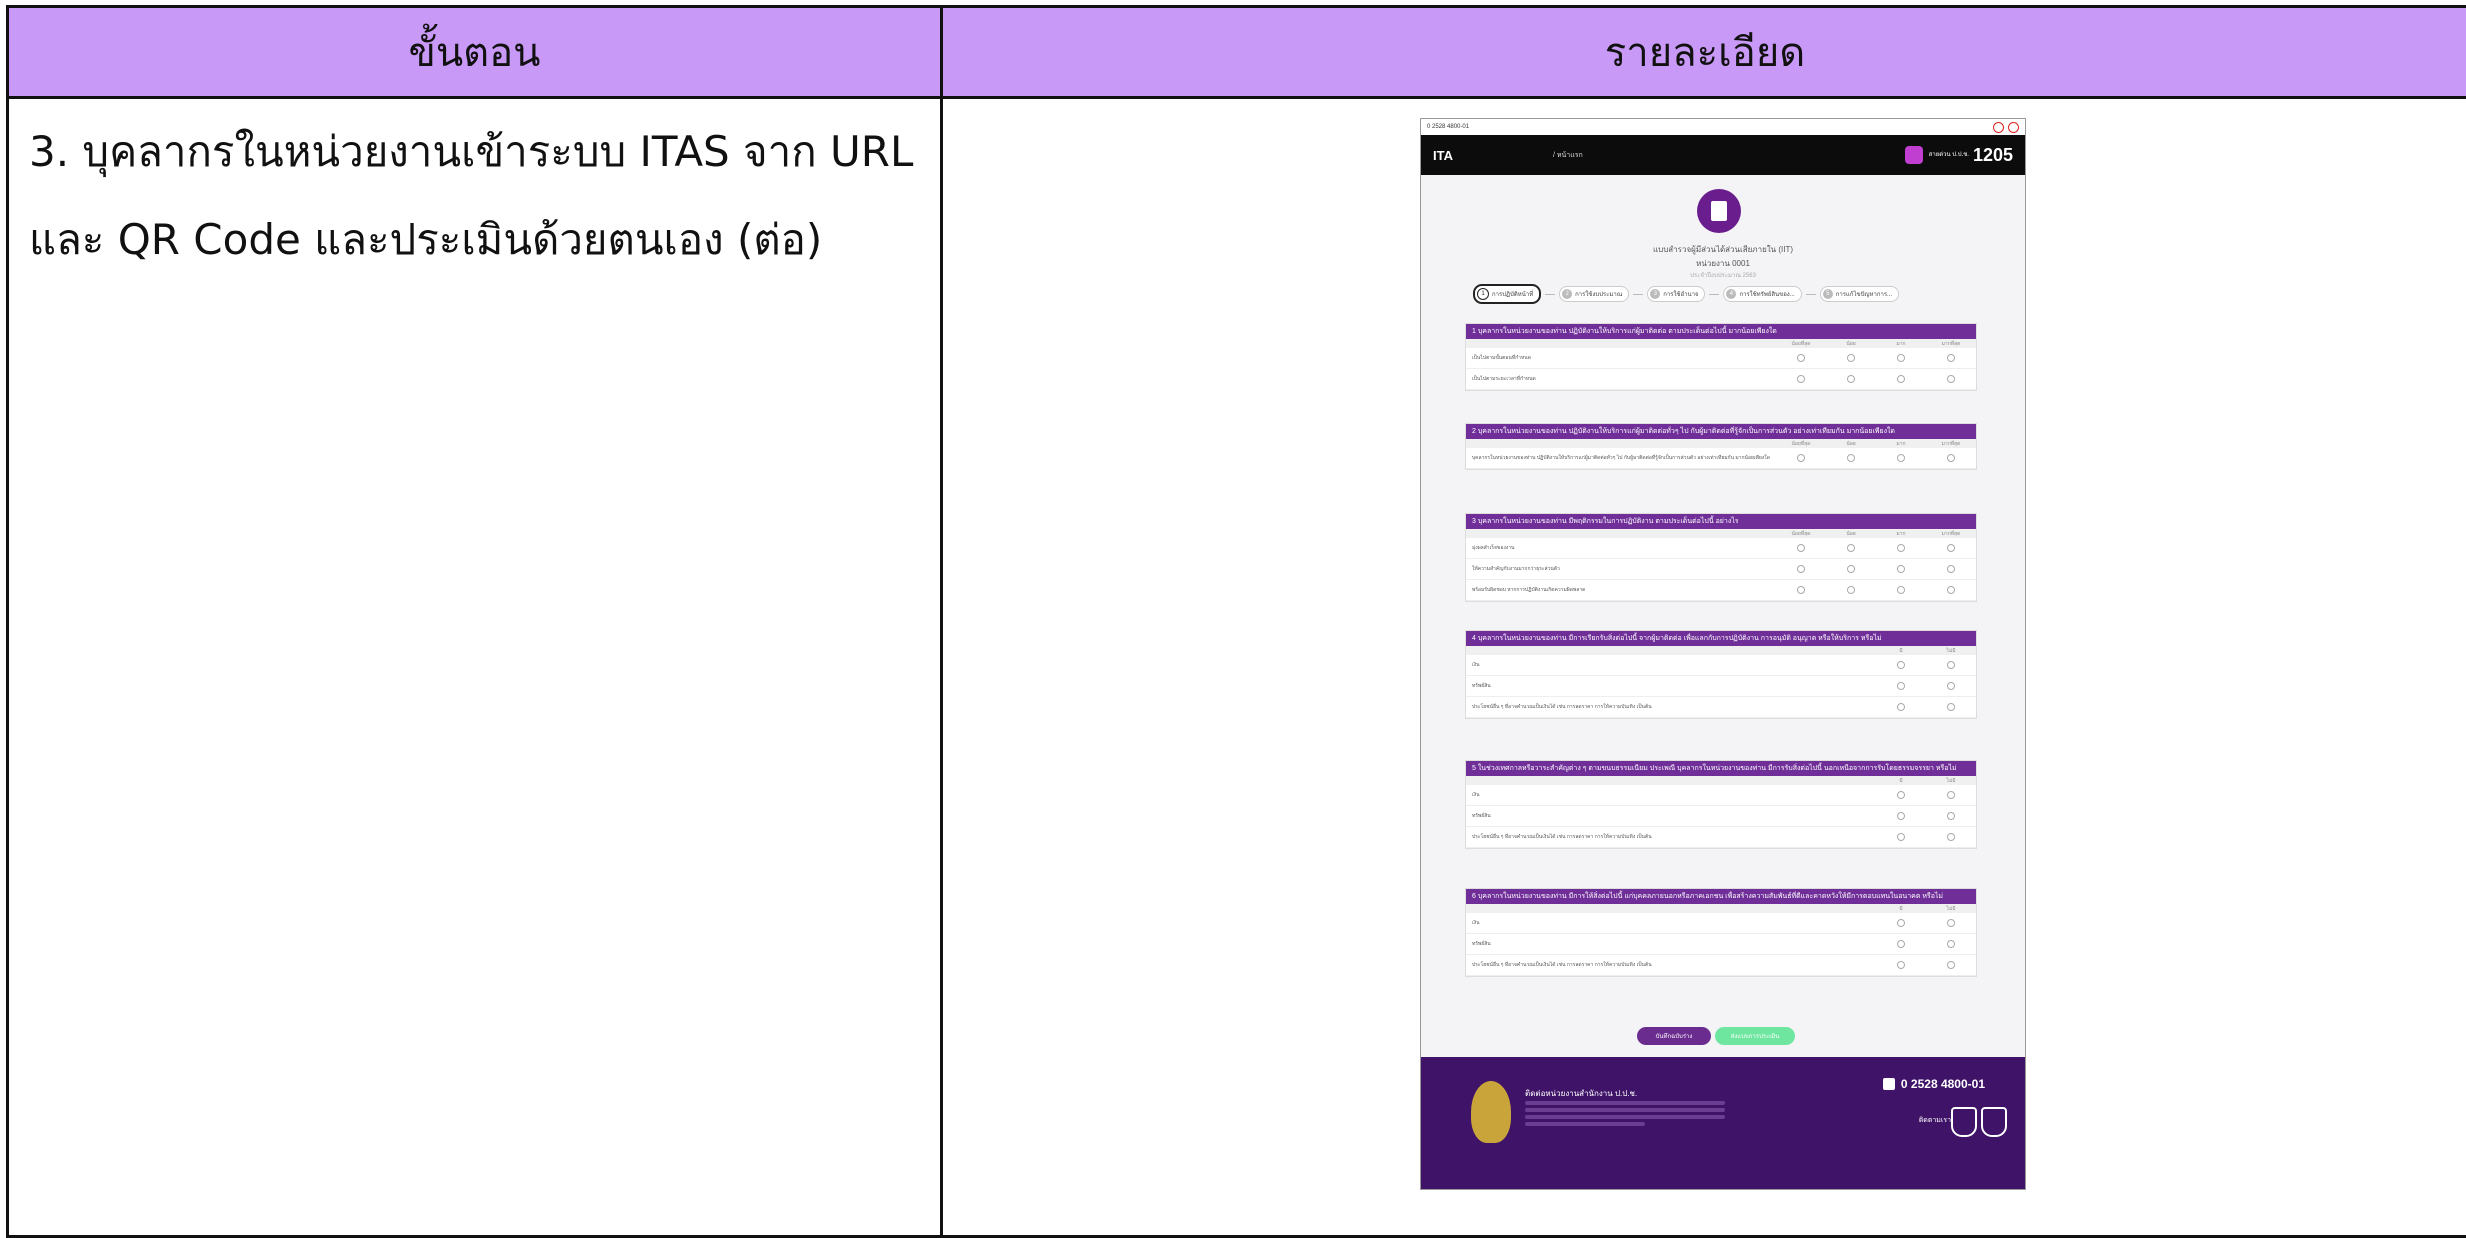 This screenshot has width=2466, height=1238. Describe the element at coordinates (1964, 1122) in the screenshot. I see `facebook-icon` at that location.